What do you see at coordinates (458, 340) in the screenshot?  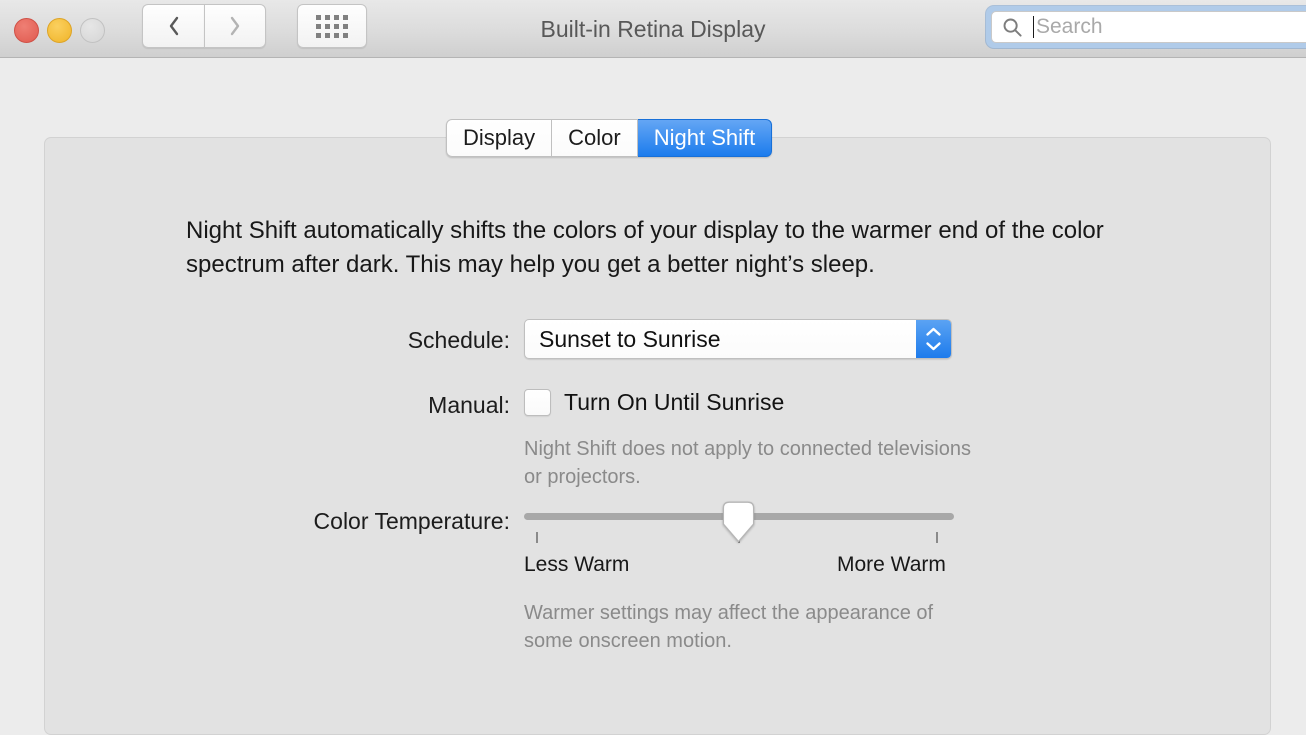 I see `schedule-label: Schedule:` at bounding box center [458, 340].